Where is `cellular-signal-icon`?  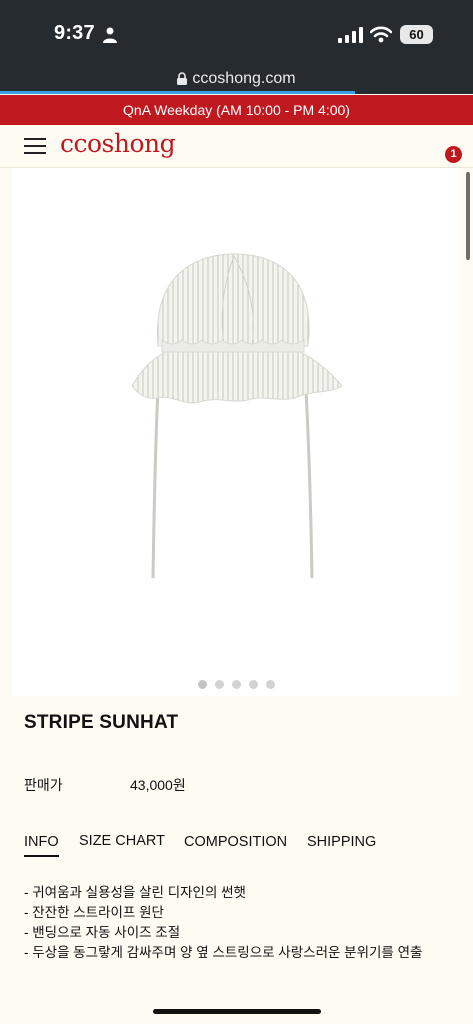
cellular-signal-icon is located at coordinates (350, 35).